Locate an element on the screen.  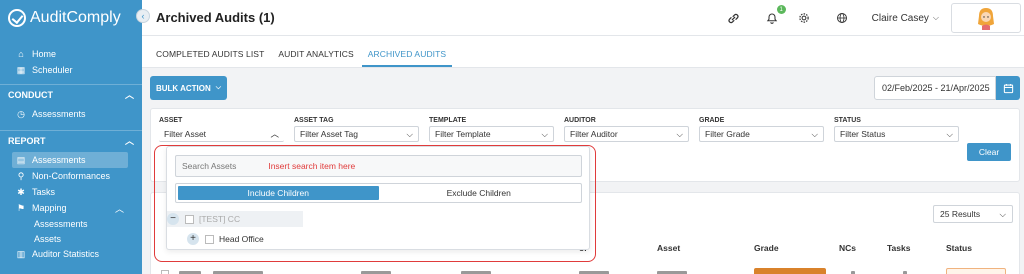
column-header-tasks: Tasks is located at coordinates (898, 248).